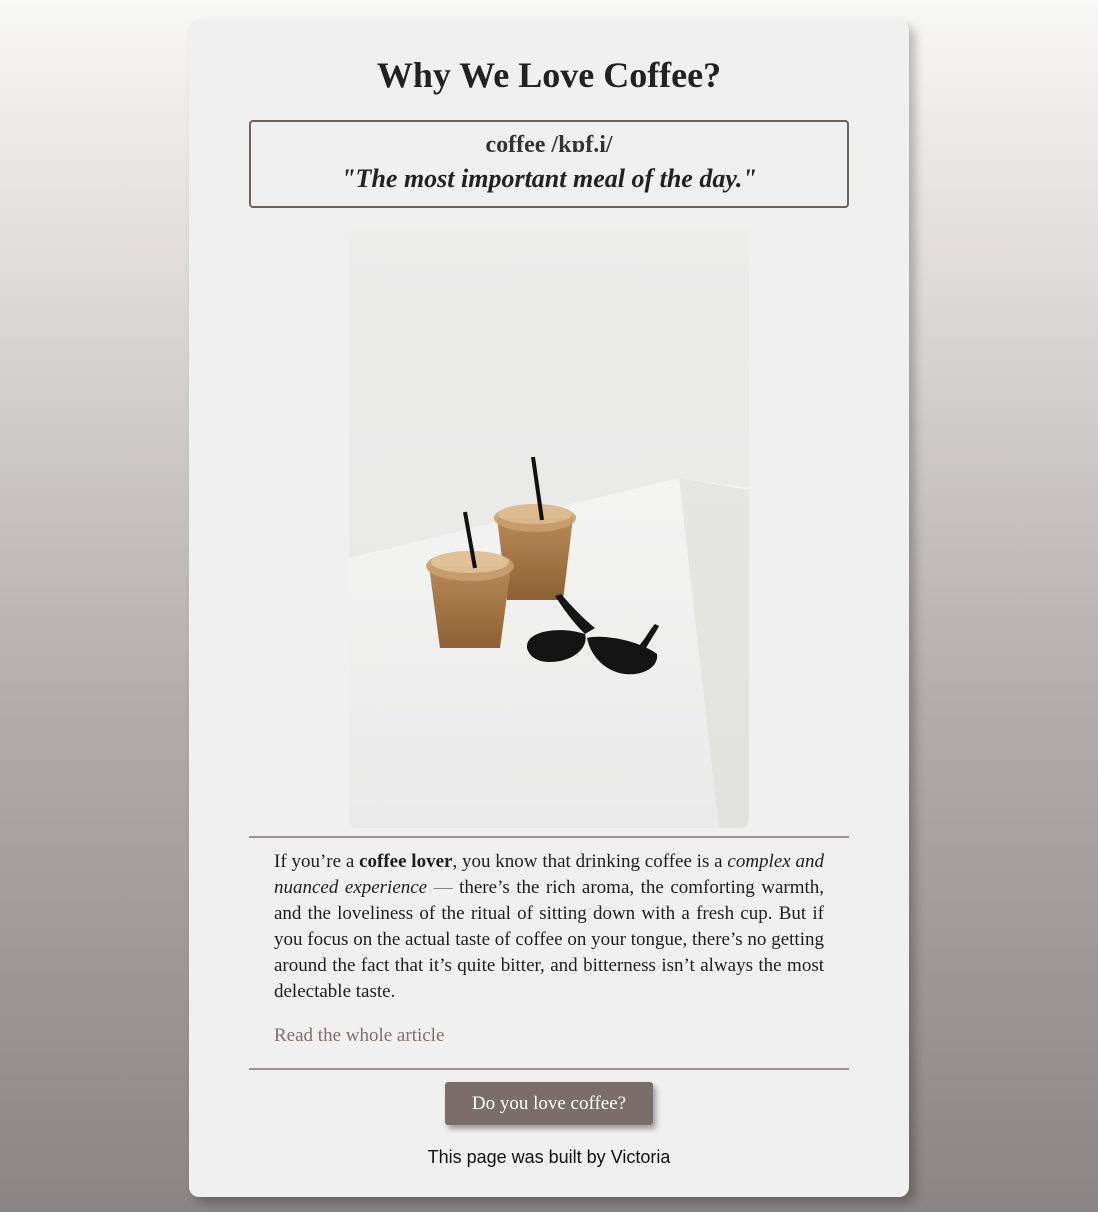 The image size is (1098, 1212). Describe the element at coordinates (549, 145) in the screenshot. I see `definition-word: coffee /kɒf.i/` at that location.